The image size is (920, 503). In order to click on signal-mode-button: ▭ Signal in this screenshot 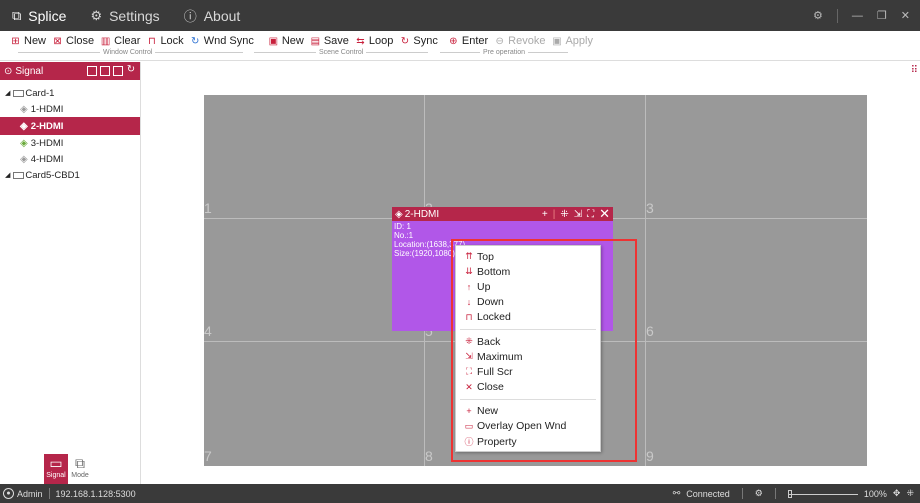, I will do `click(56, 469)`.